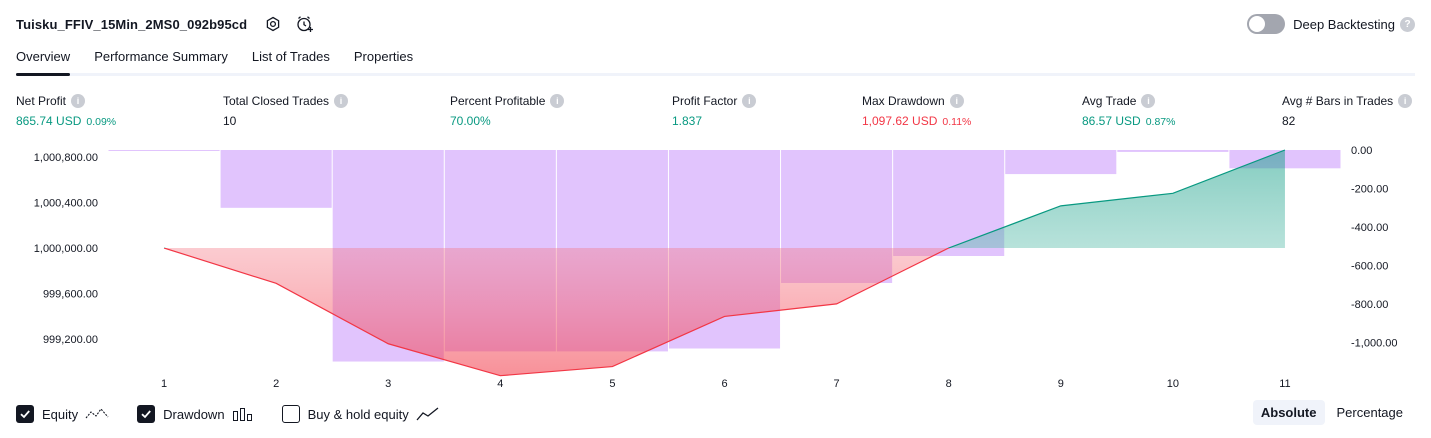 The image size is (1431, 438). I want to click on stat-label: Profit Factor i, so click(714, 101).